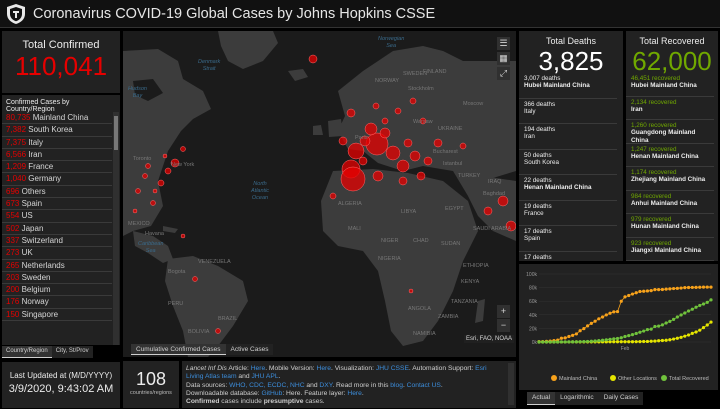  What do you see at coordinates (670, 249) in the screenshot?
I see `recovered-row: 923 recovered Jiangxi Mainland China` at bounding box center [670, 249].